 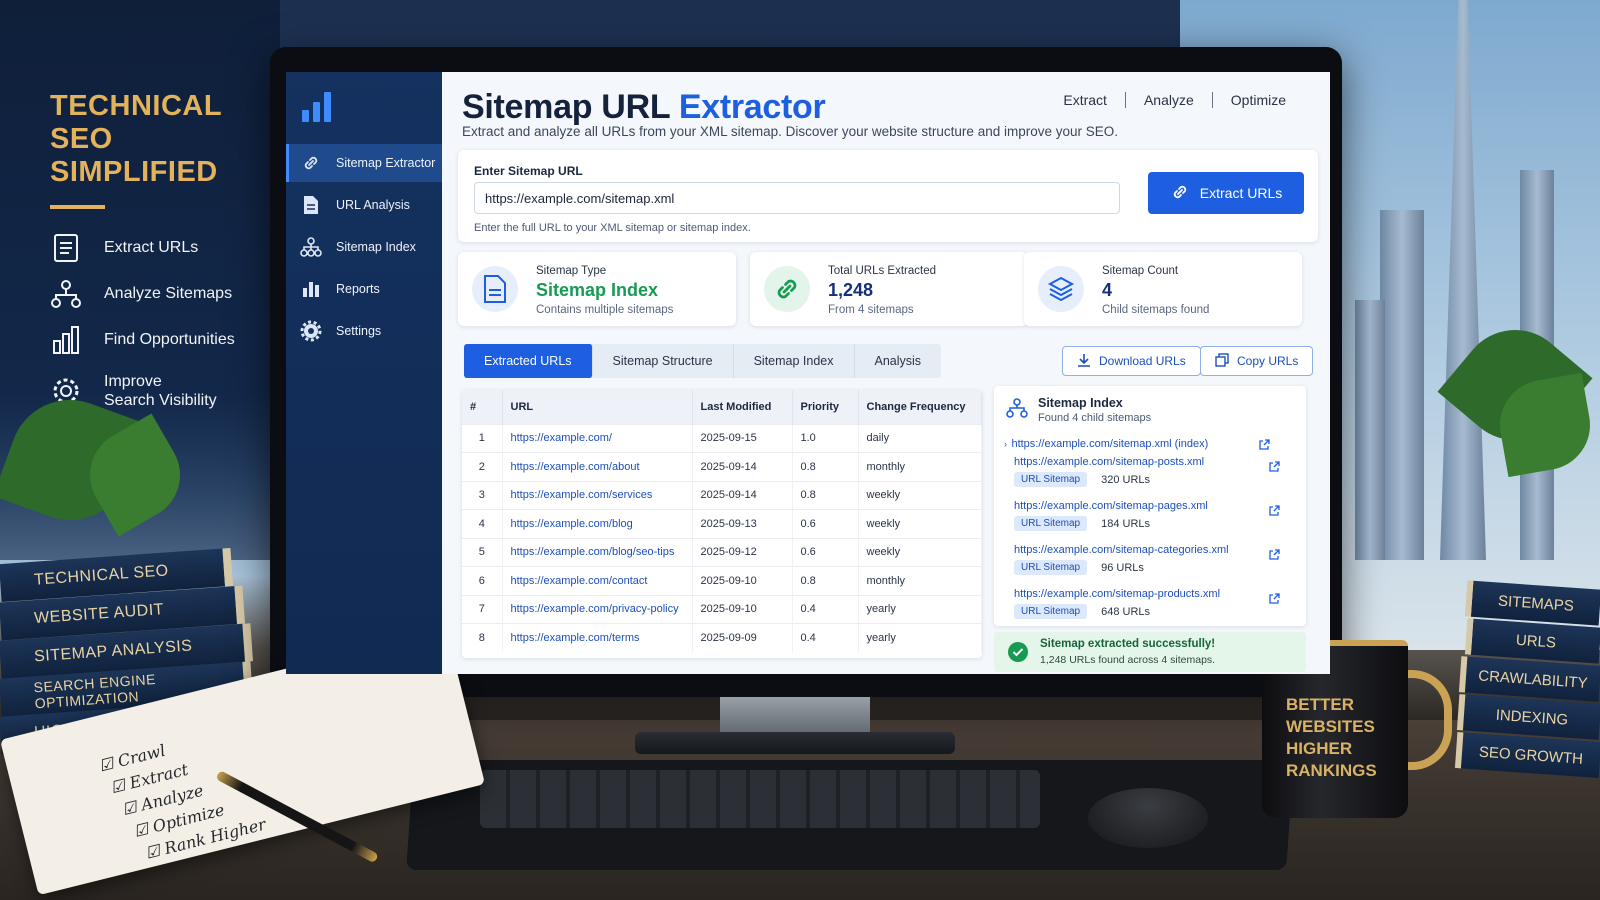 What do you see at coordinates (760, 799) in the screenshot?
I see `keyboard` at bounding box center [760, 799].